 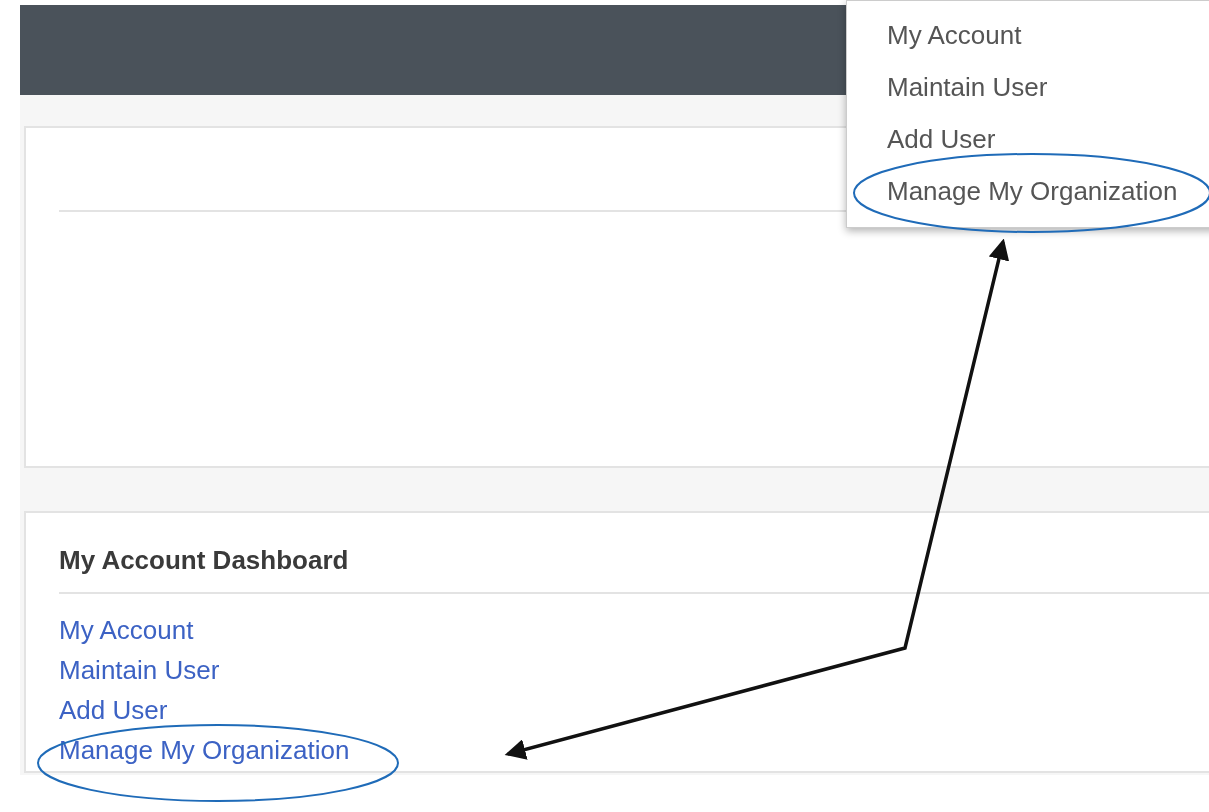 What do you see at coordinates (954, 35) in the screenshot?
I see `menu-item: My Account` at bounding box center [954, 35].